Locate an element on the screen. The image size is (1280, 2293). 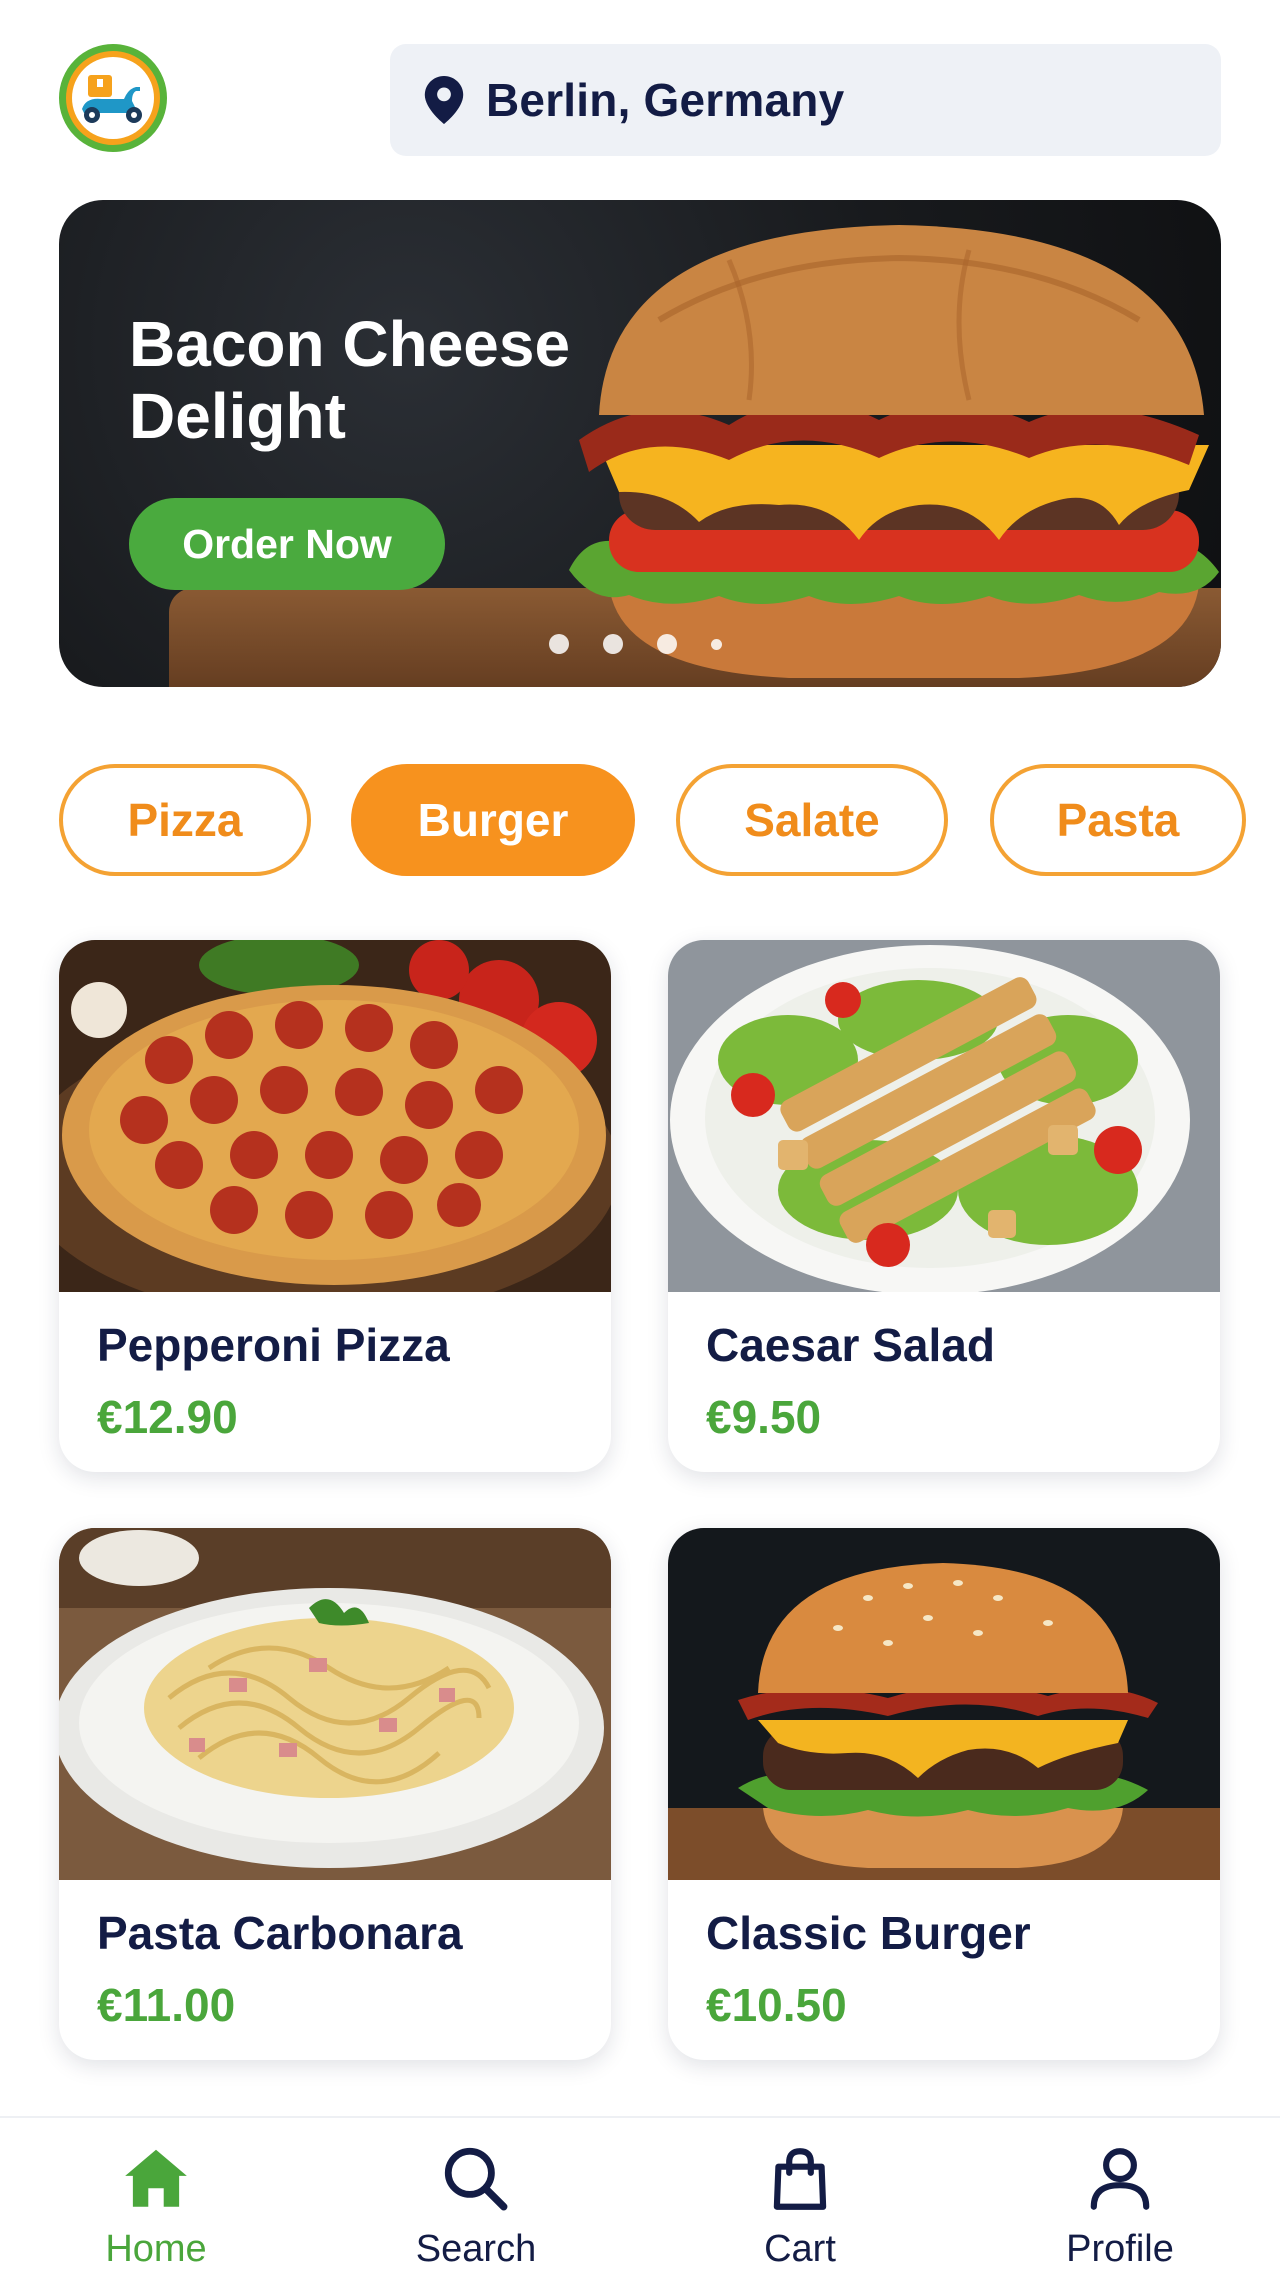
pepperoni-pizza-image is located at coordinates (335, 1116).